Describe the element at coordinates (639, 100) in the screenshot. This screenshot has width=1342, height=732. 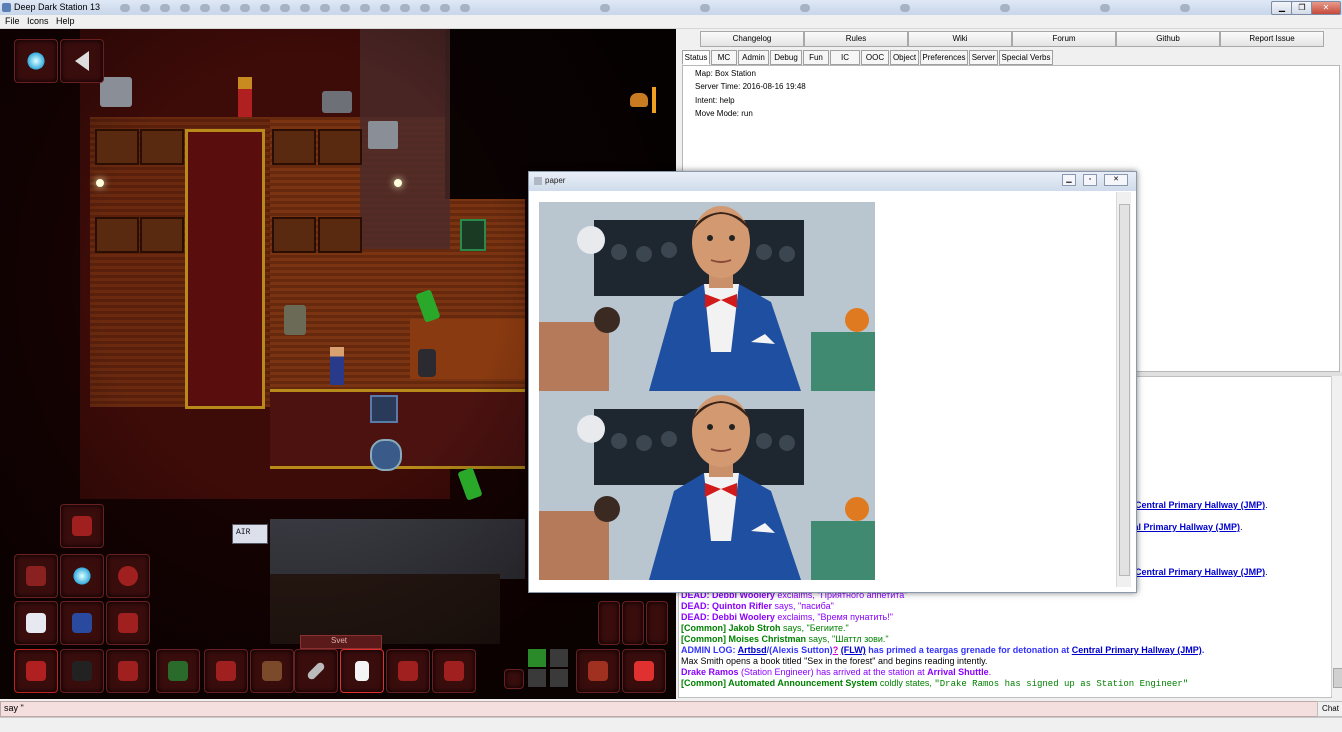
I see `burger-sprite` at that location.